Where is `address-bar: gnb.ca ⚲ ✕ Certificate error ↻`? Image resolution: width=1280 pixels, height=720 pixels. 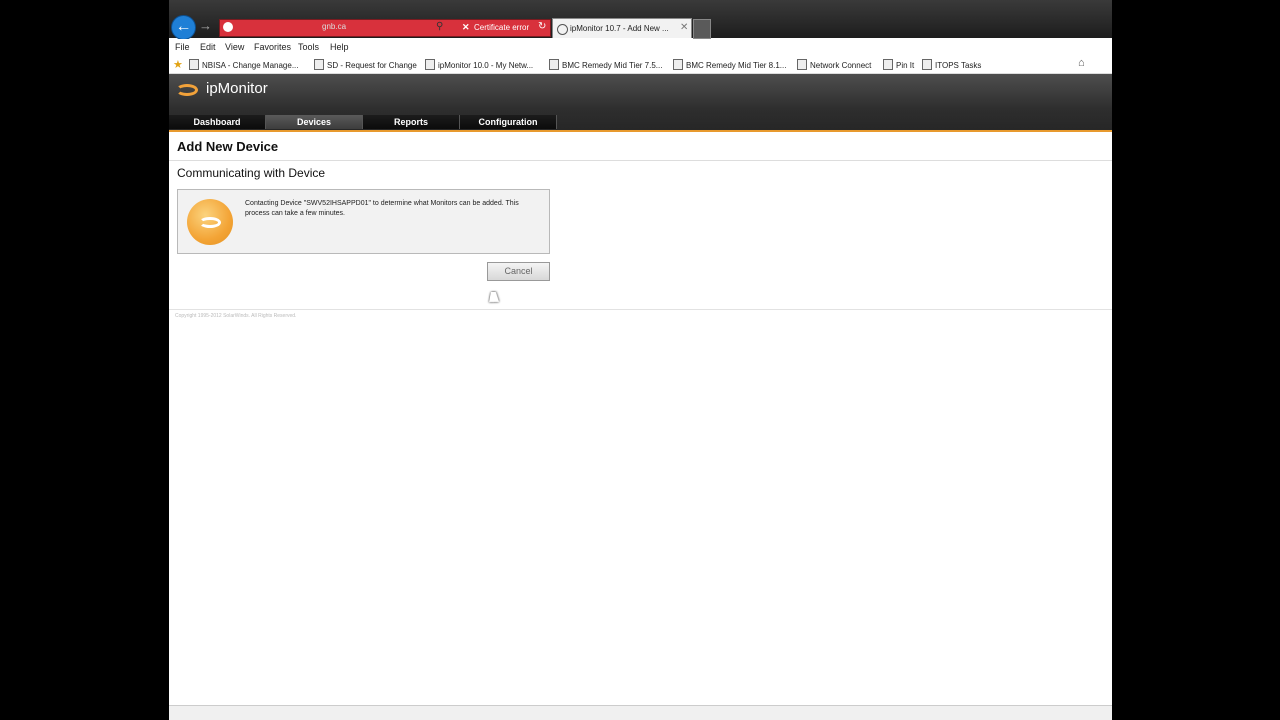
address-bar: gnb.ca ⚲ ✕ Certificate error ↻ is located at coordinates (385, 28).